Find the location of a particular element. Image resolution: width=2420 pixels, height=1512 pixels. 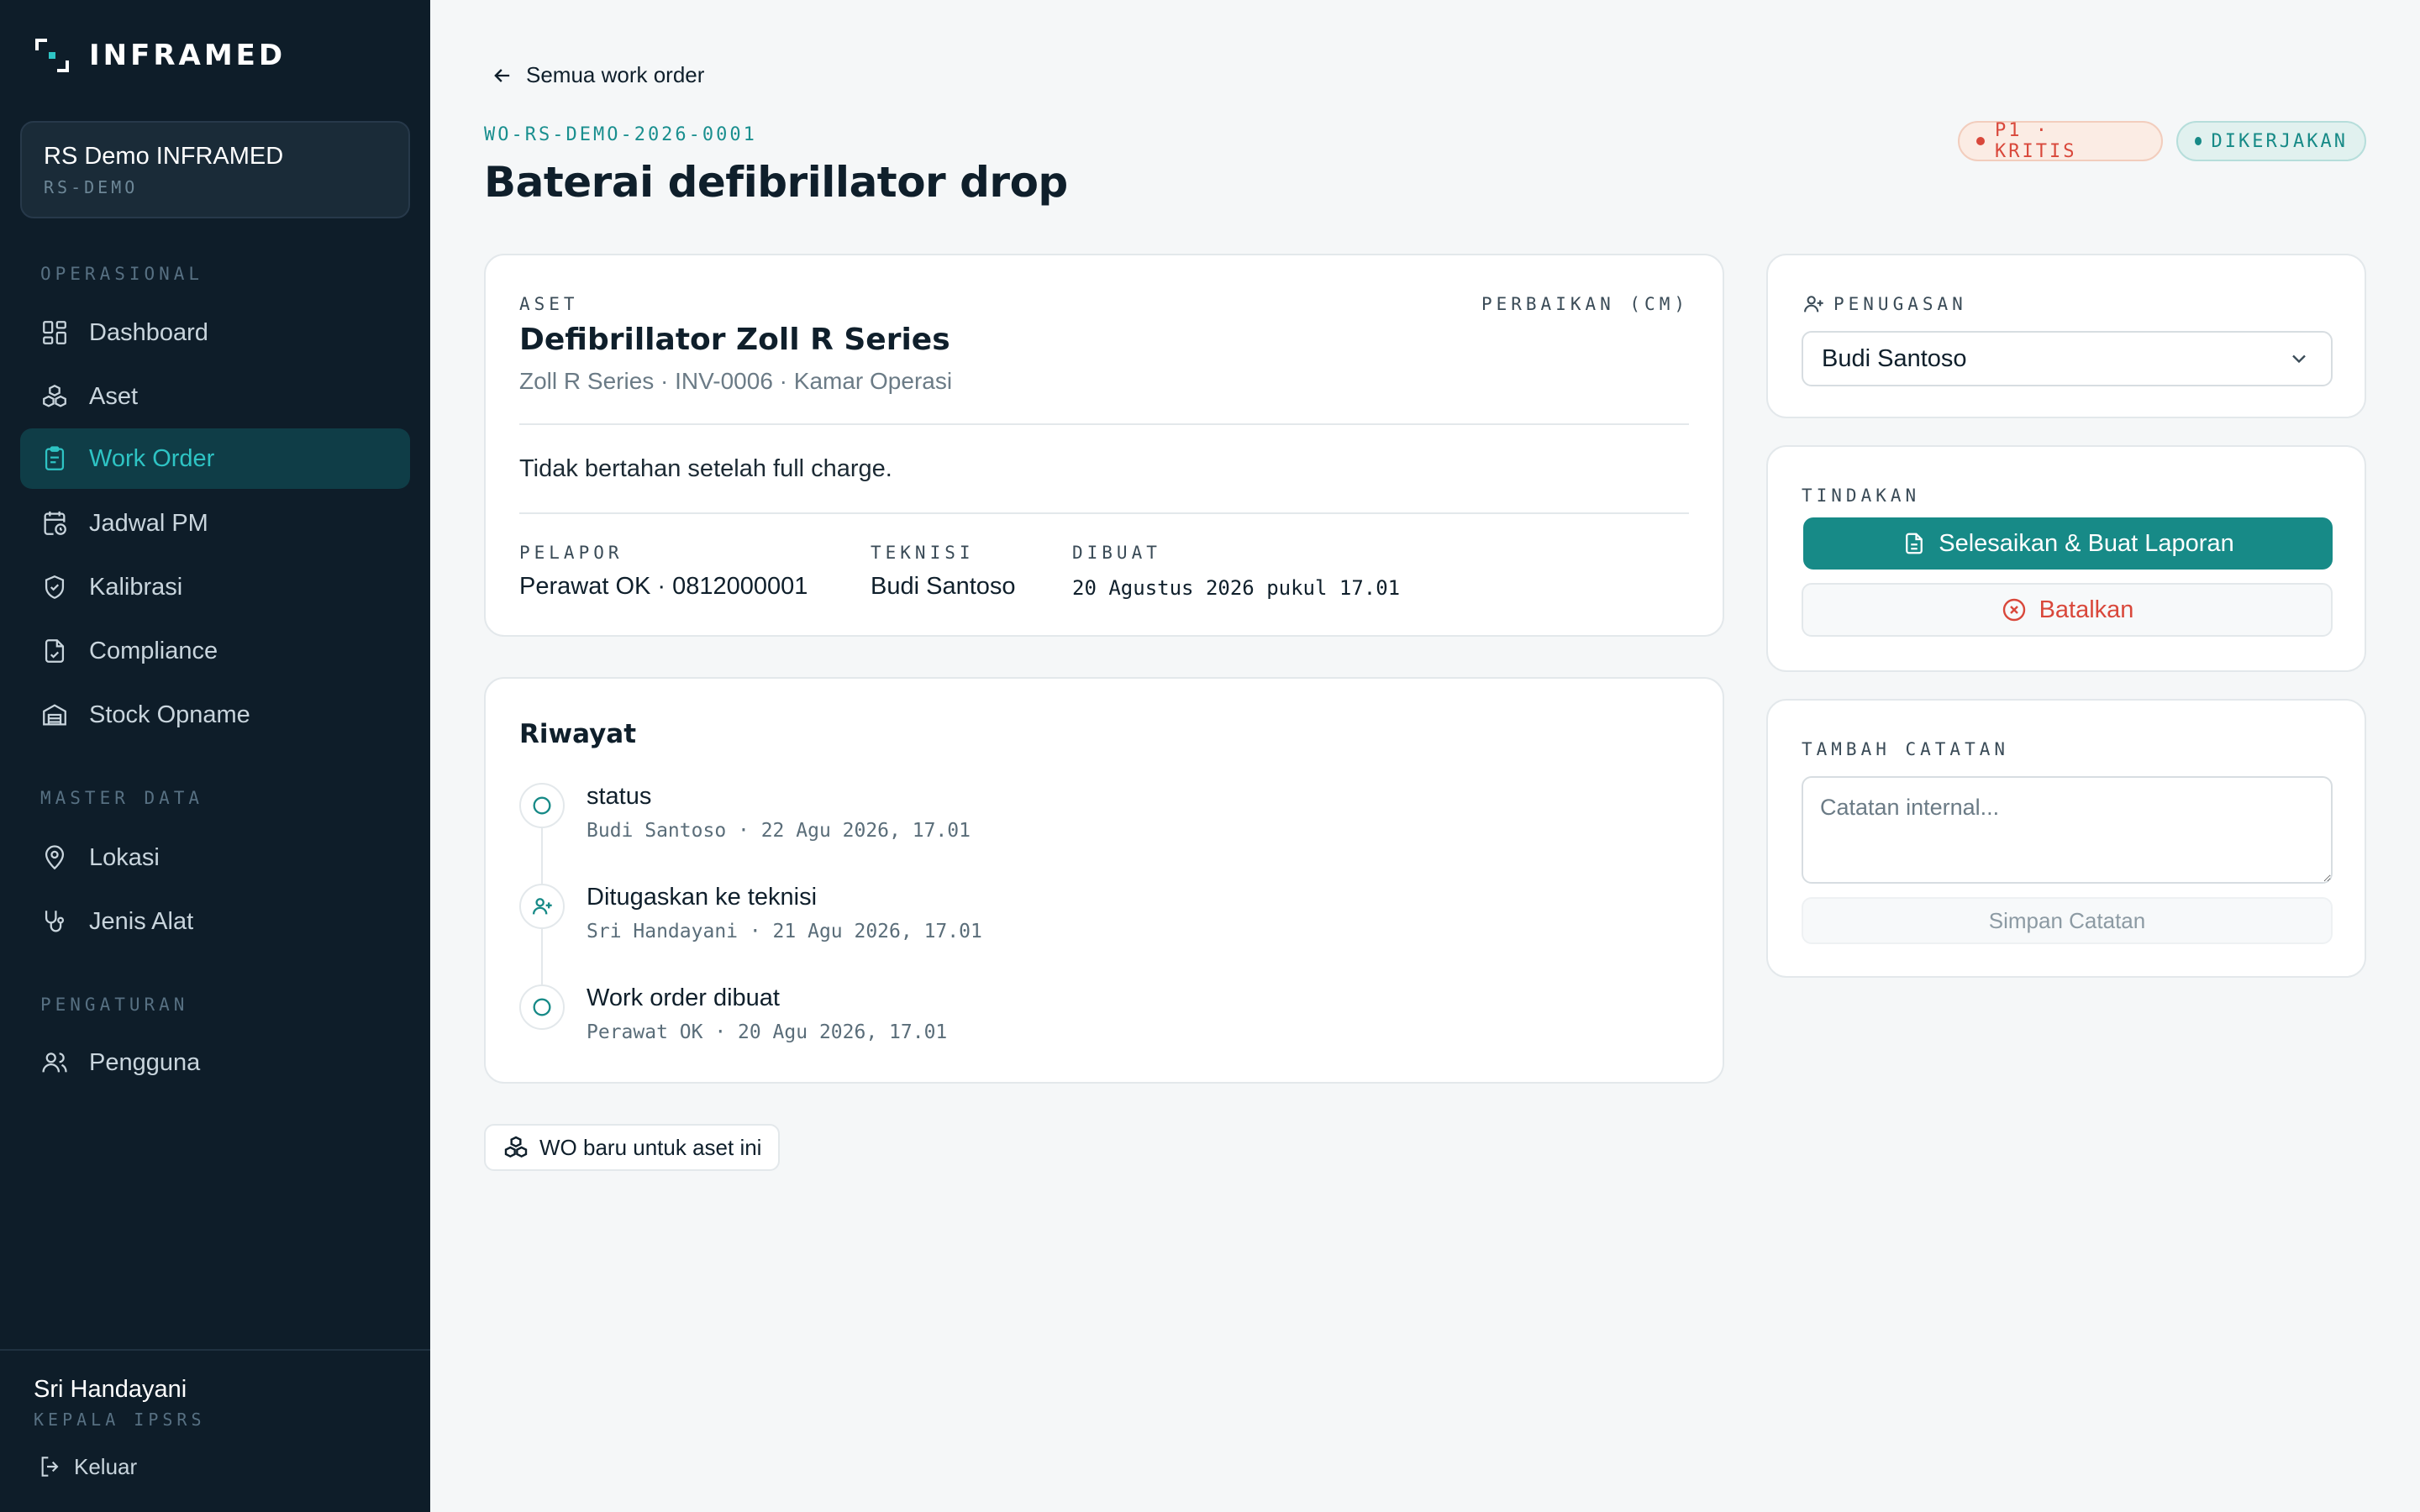

warehouse-icon is located at coordinates (54, 715).